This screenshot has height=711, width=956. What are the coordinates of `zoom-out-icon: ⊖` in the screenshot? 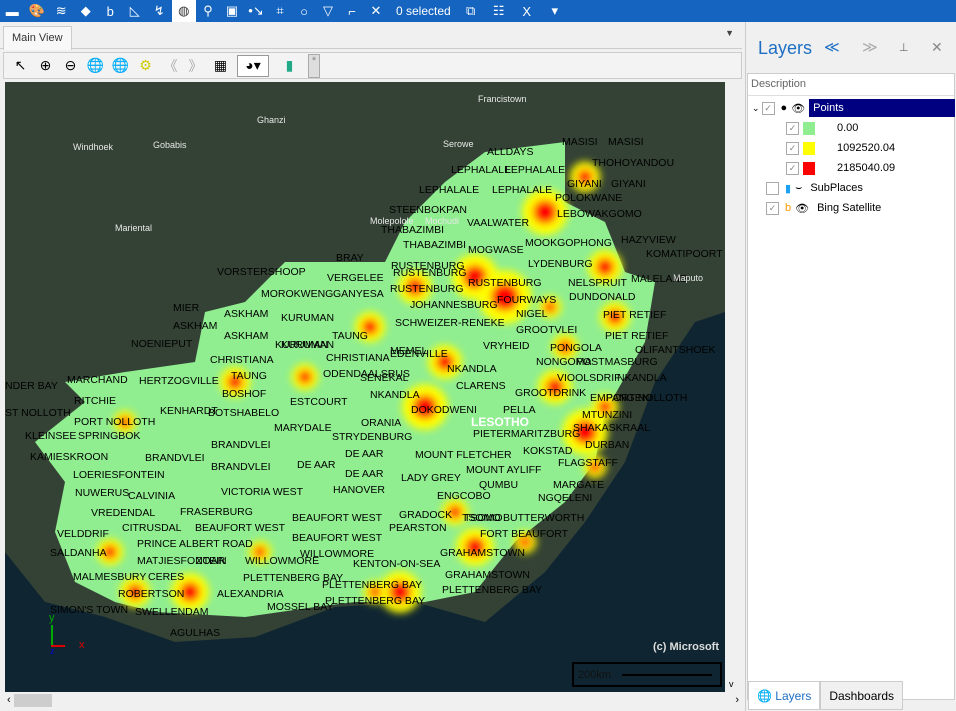 It's located at (70, 66).